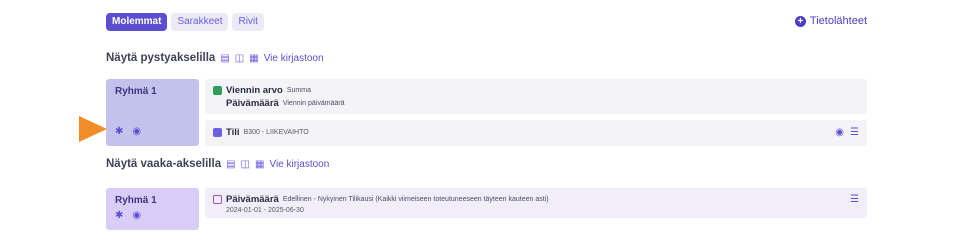 This screenshot has height=240, width=980. I want to click on segment-rows: Rivit, so click(248, 22).